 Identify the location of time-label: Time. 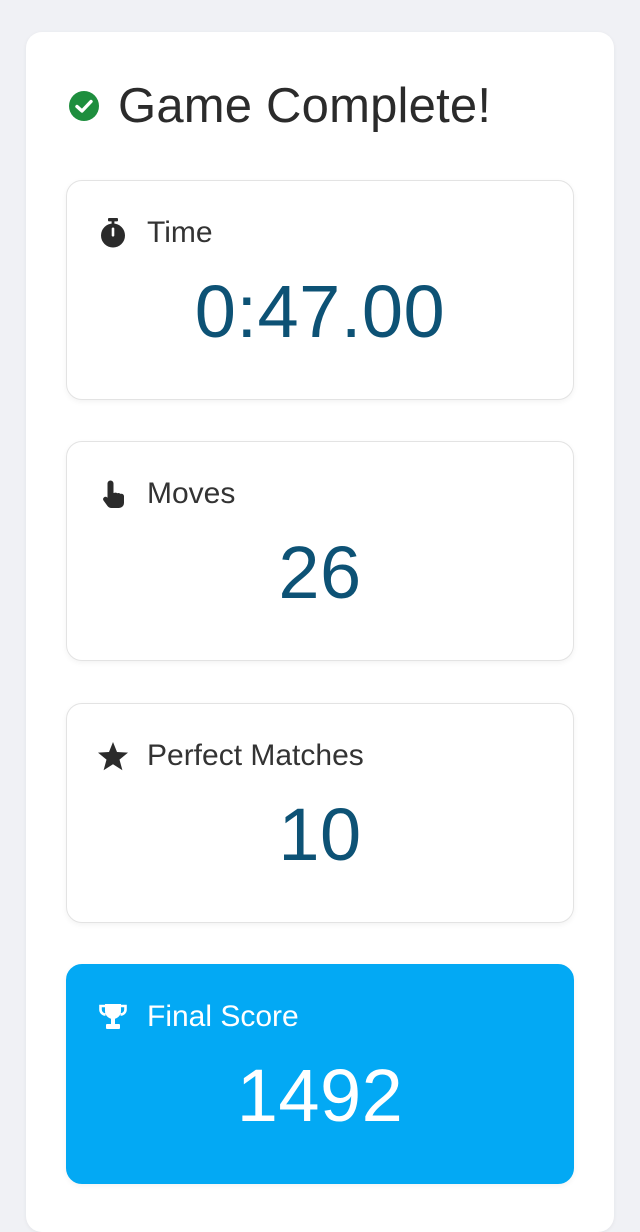
(180, 232).